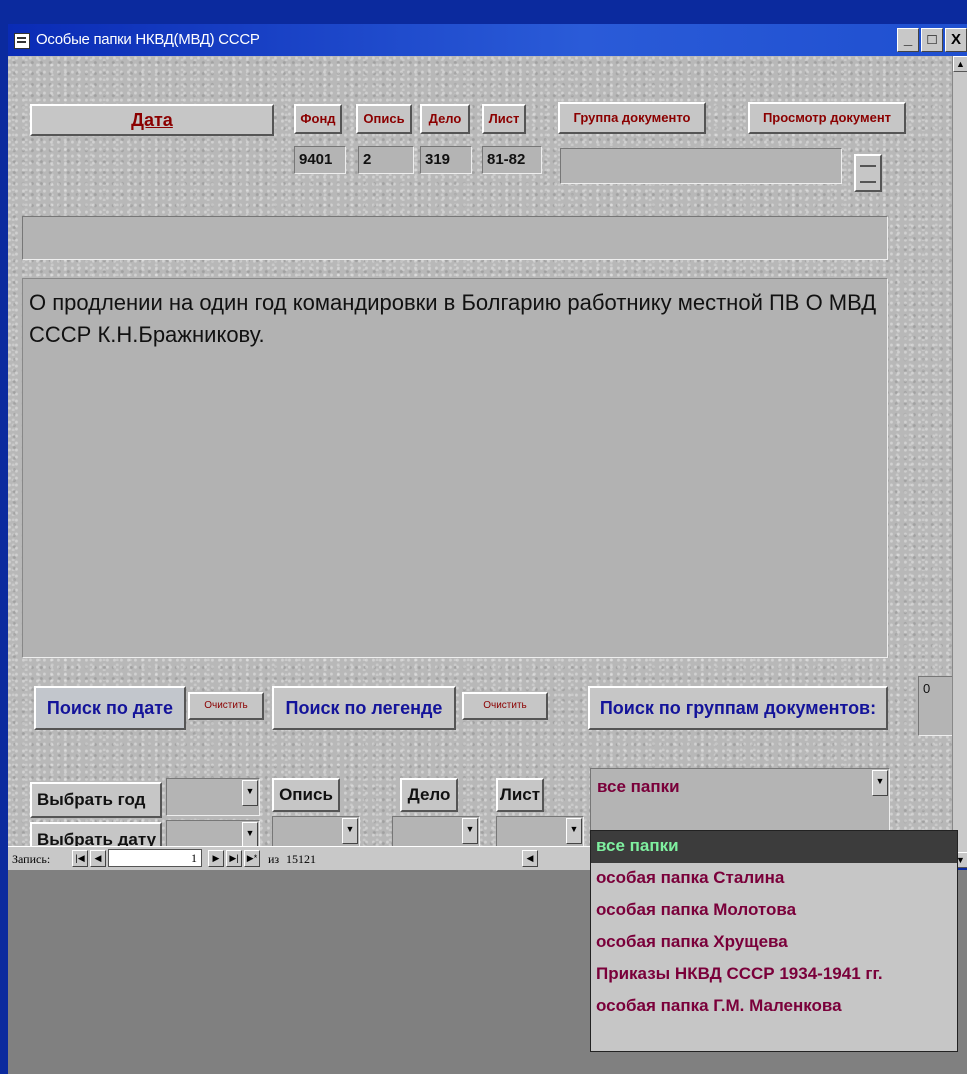 The image size is (967, 1074). What do you see at coordinates (234, 858) in the screenshot?
I see `last-record-icon: ▶|` at bounding box center [234, 858].